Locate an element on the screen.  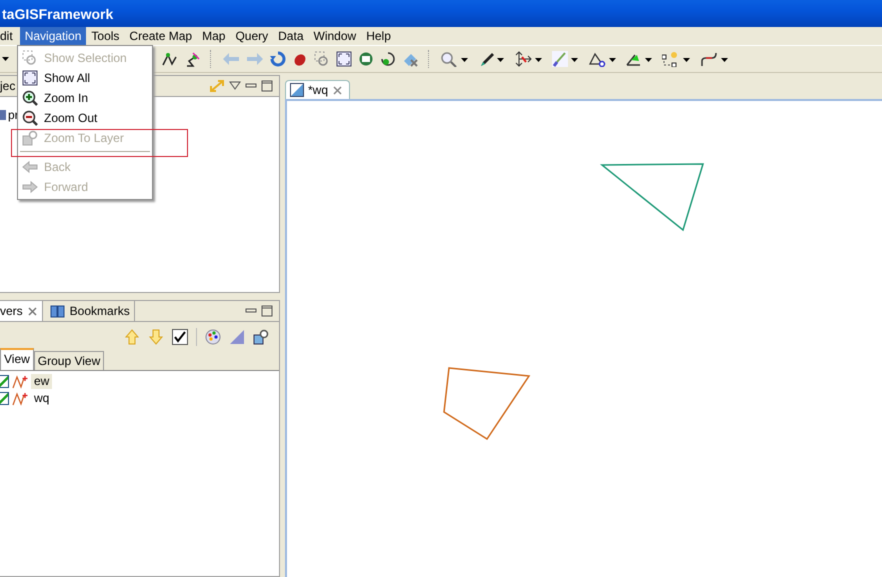
panel-tab: Bookmarks is located at coordinates (90, 311).